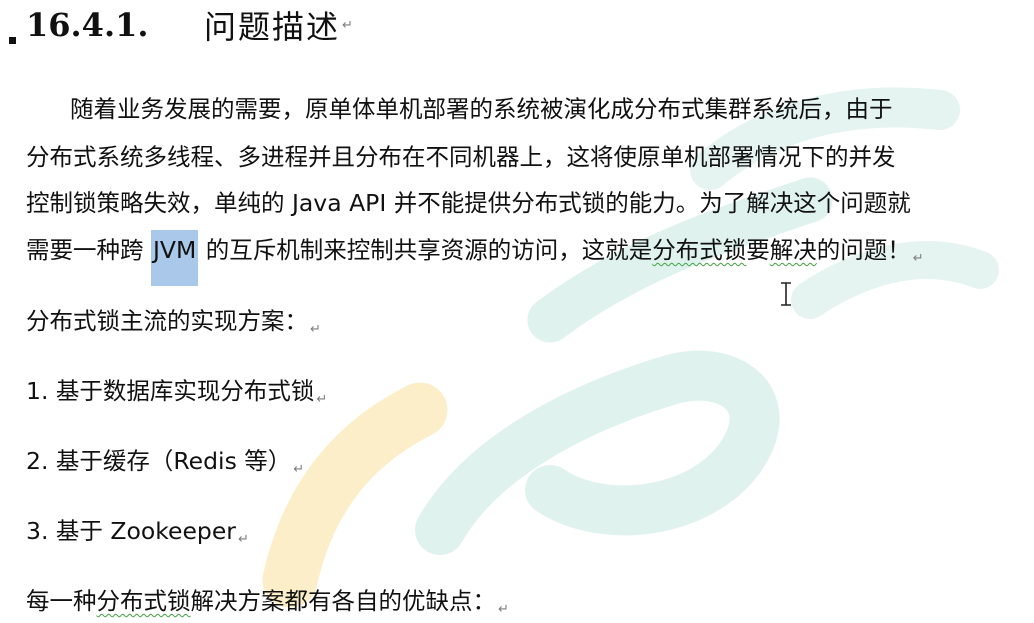 This screenshot has height=623, width=1034. What do you see at coordinates (177, 392) in the screenshot?
I see `list-item: 1. 基于数据库实现分布式锁 ↵` at bounding box center [177, 392].